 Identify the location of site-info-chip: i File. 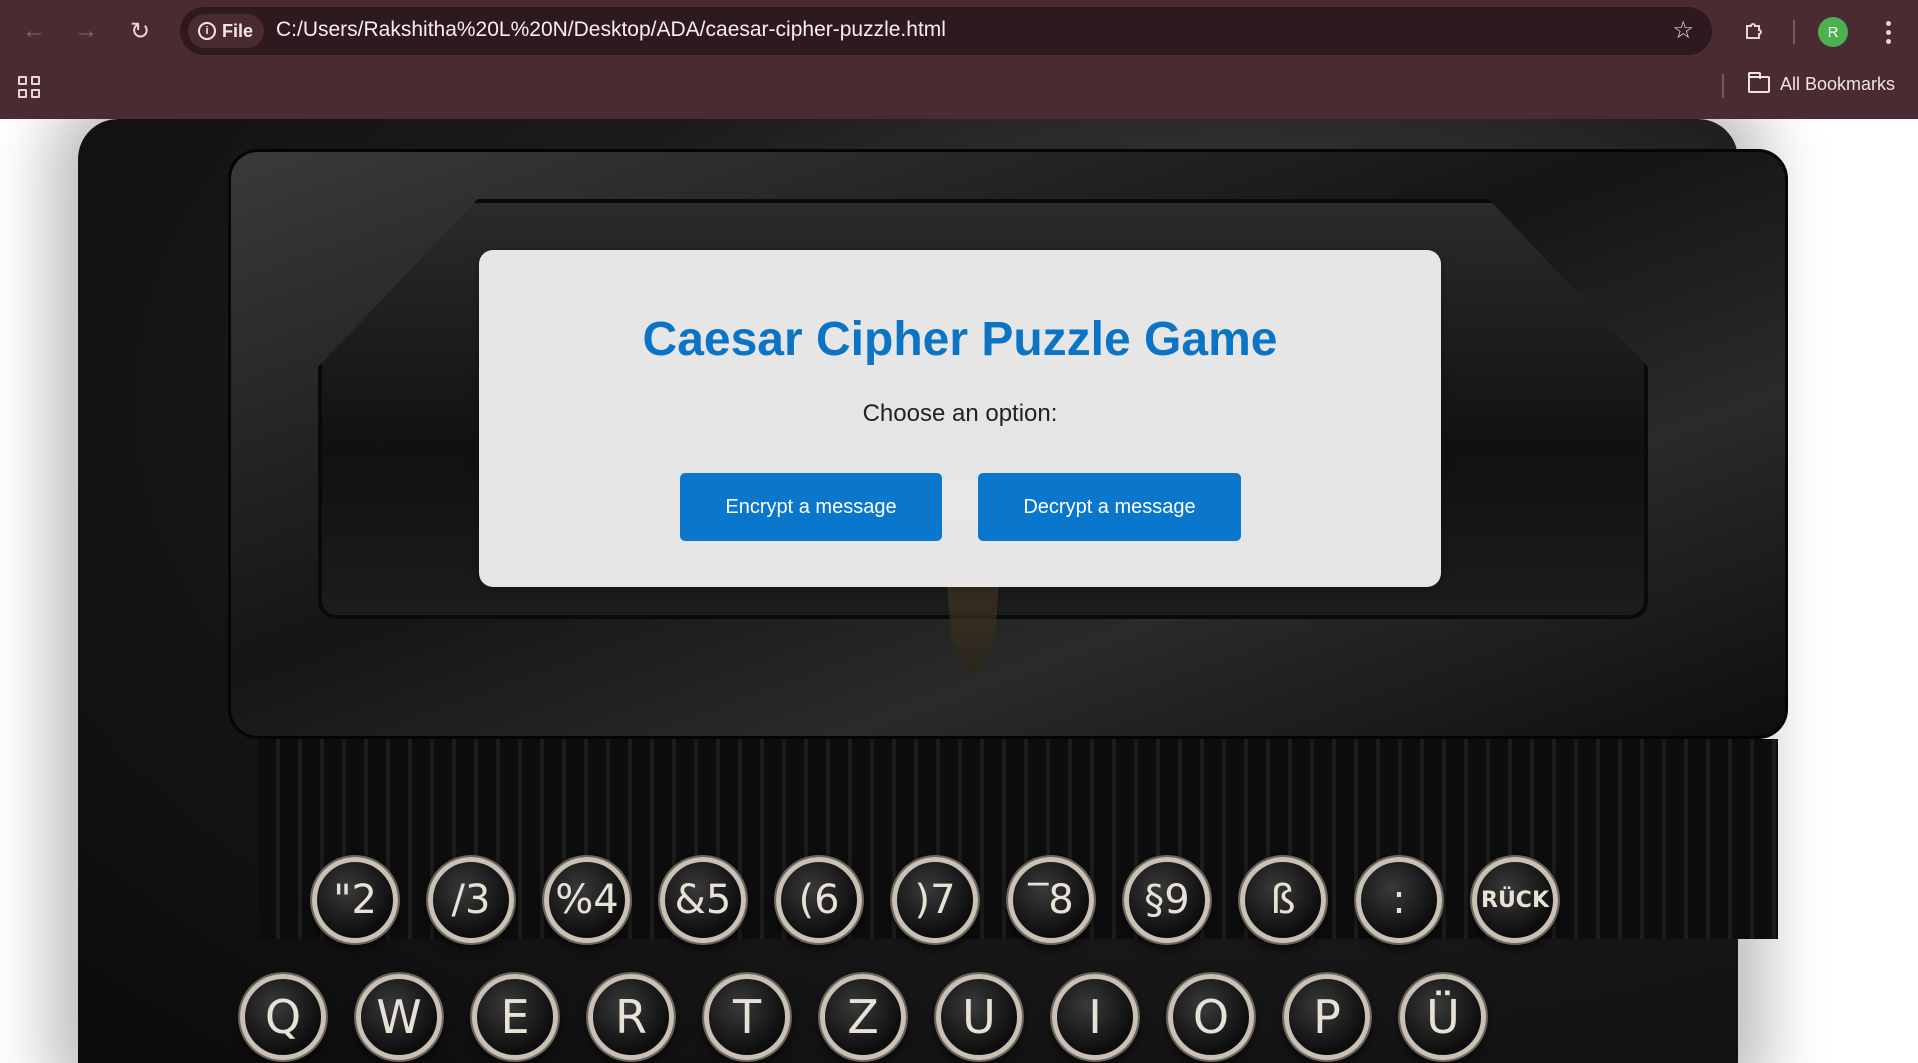
(226, 31).